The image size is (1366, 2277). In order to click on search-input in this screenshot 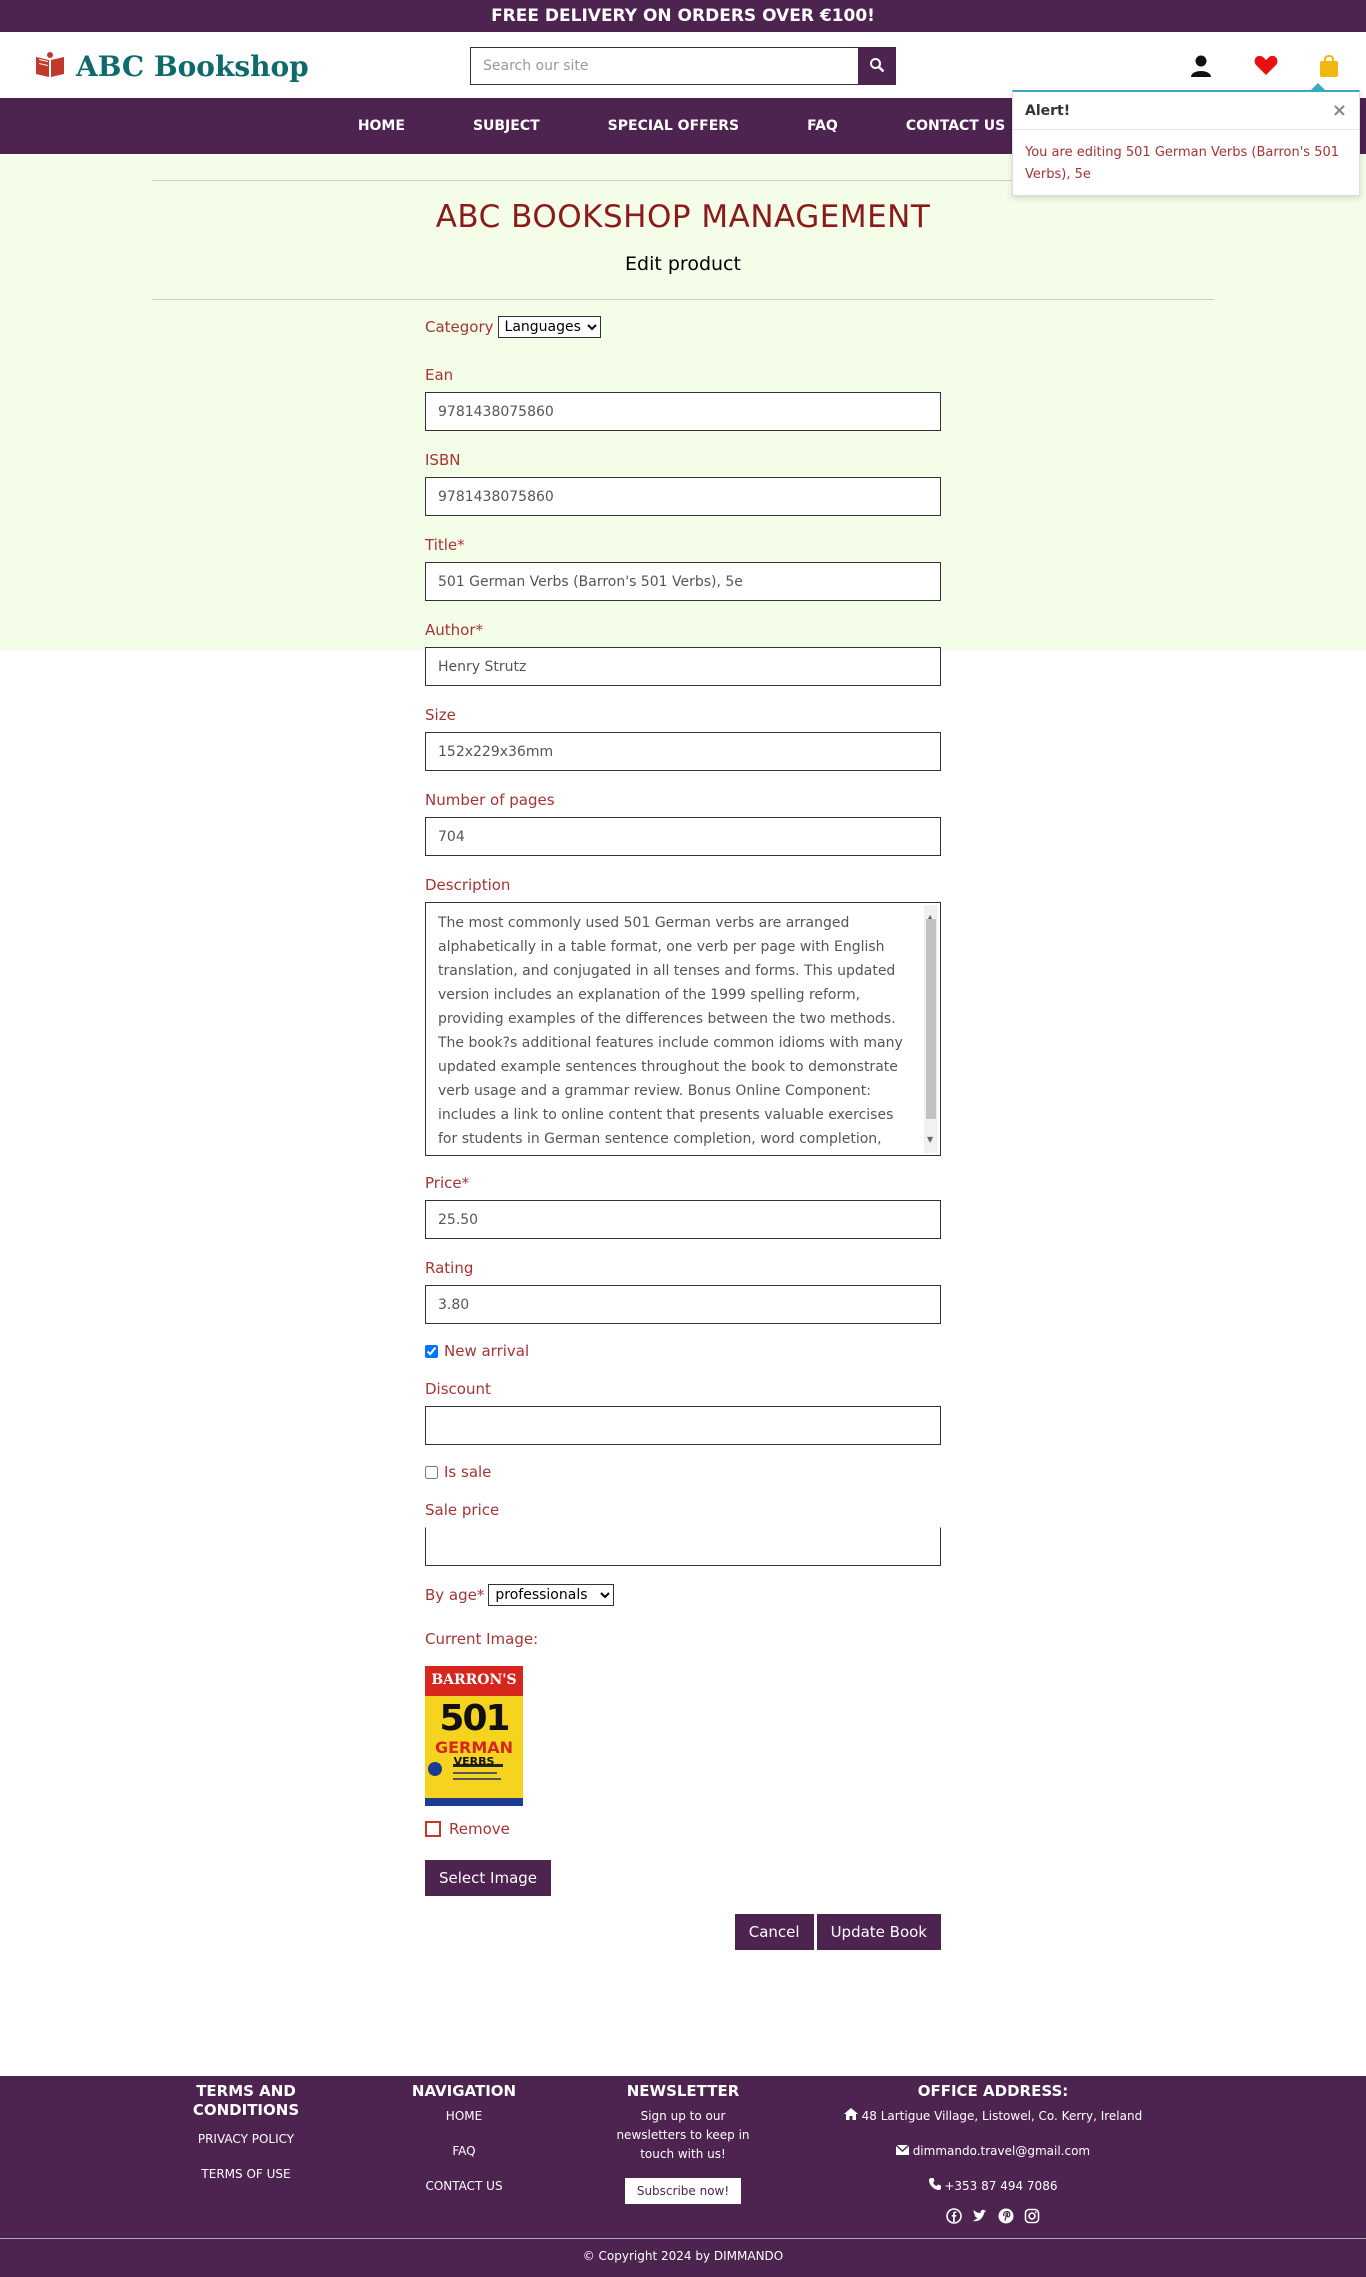, I will do `click(664, 66)`.